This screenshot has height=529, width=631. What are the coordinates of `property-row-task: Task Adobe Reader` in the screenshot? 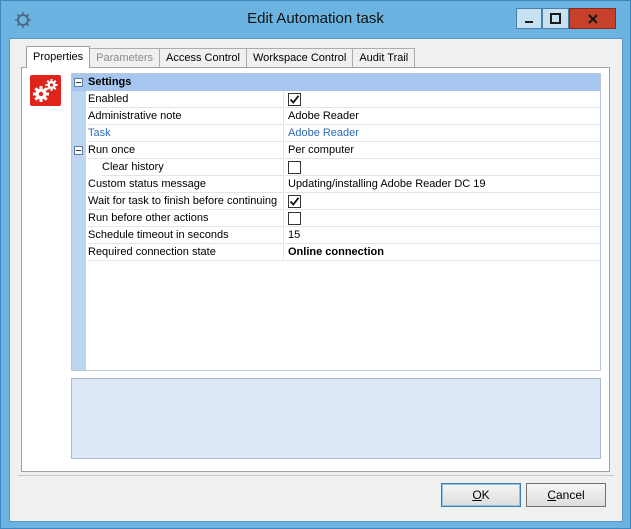 It's located at (336, 133).